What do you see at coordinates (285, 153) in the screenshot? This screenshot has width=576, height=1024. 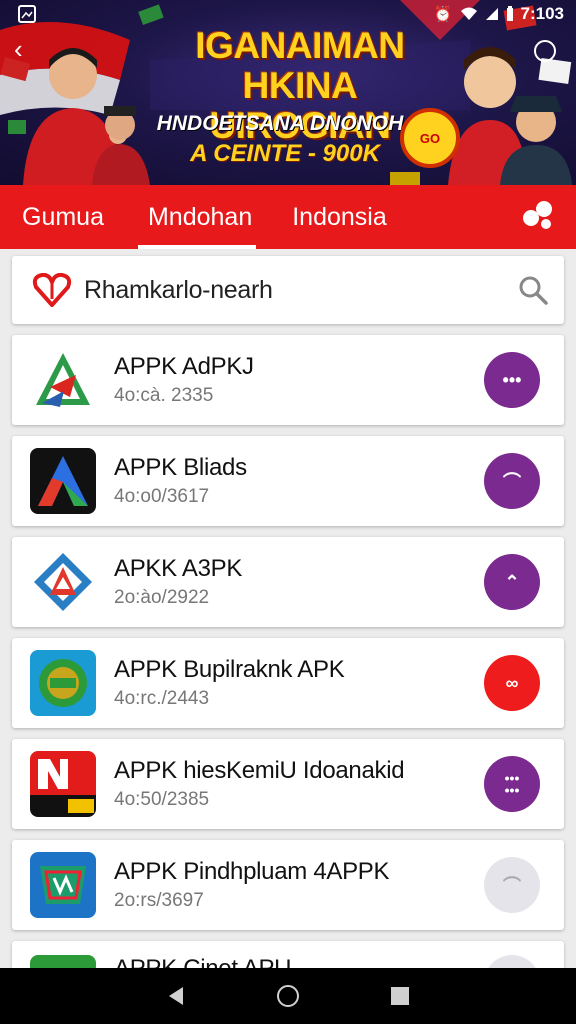 I see `banner-promo: A CEINTE - 900K` at bounding box center [285, 153].